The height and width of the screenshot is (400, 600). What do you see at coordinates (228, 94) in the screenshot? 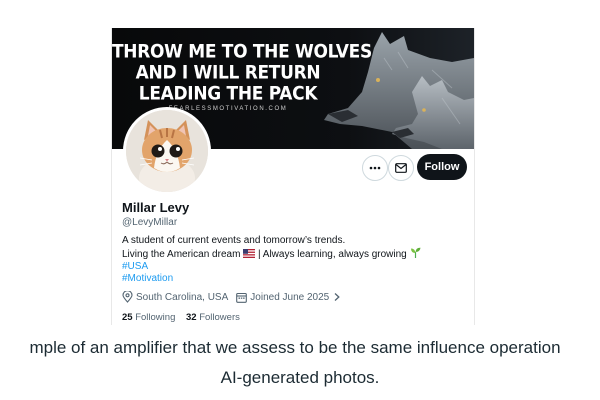
I see `banner-headline-line-3: LEADING THE PACK` at bounding box center [228, 94].